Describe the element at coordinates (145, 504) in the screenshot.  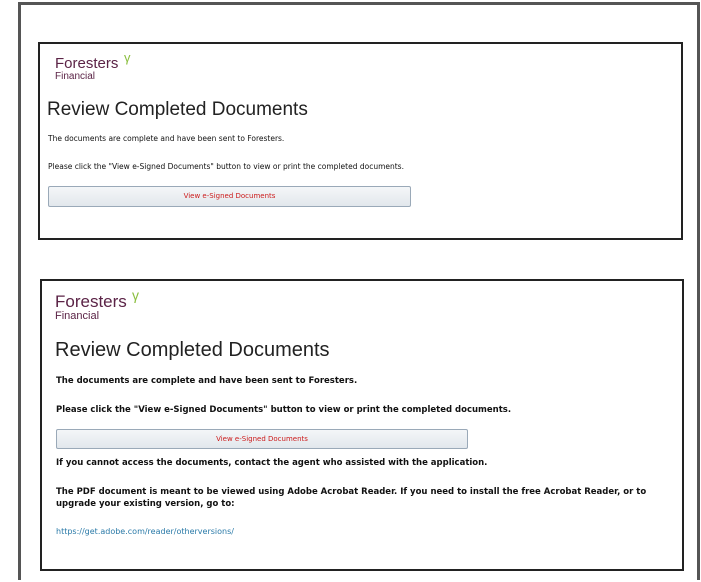
I see `acrobat-text-line2: upgrade your existing version, go to:` at that location.